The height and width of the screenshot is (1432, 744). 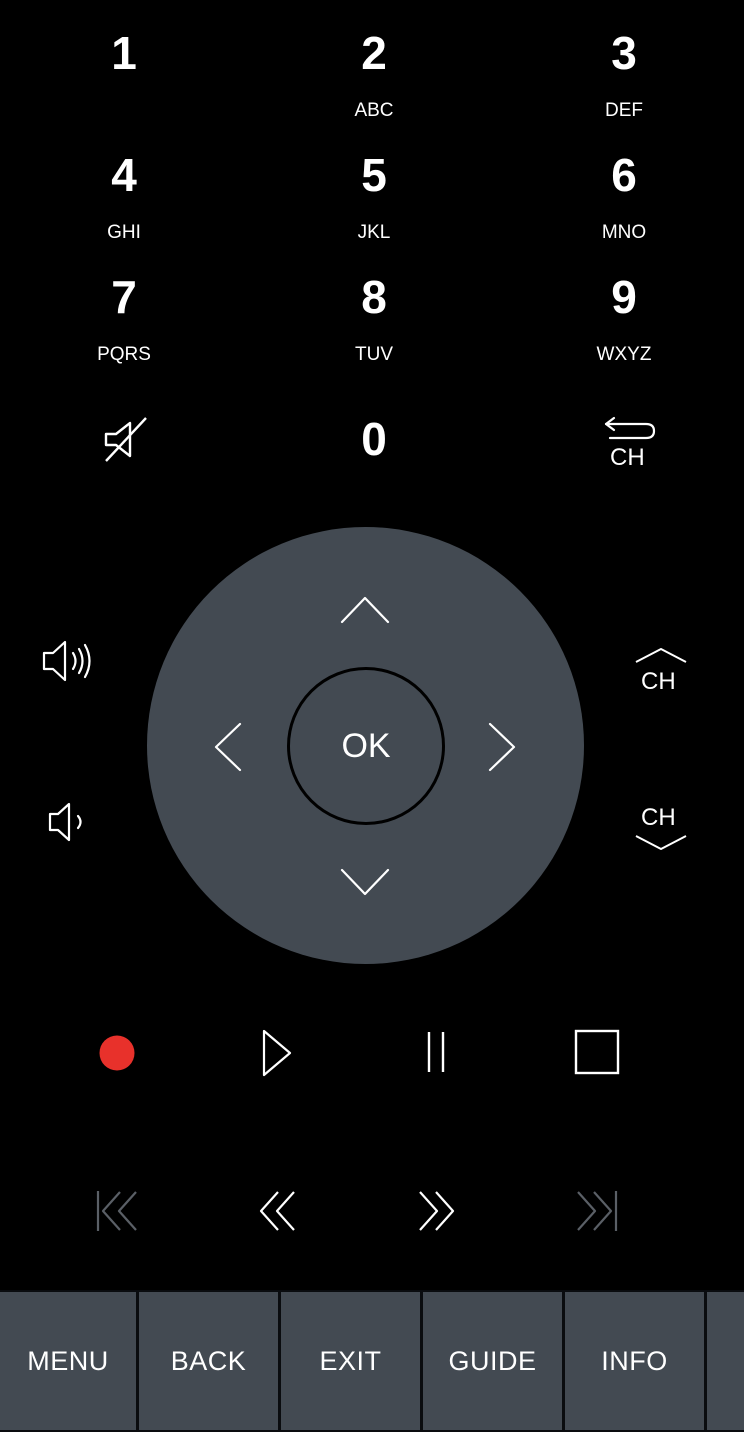 I want to click on rewind-button, so click(x=277, y=1211).